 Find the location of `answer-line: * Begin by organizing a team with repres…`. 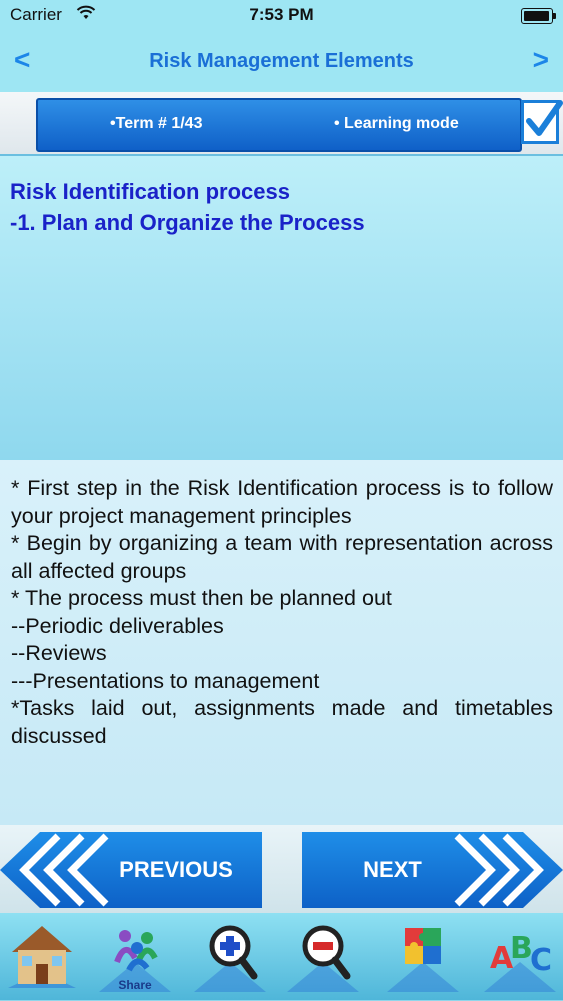

answer-line: * Begin by organizing a team with repres… is located at coordinates (282, 557).